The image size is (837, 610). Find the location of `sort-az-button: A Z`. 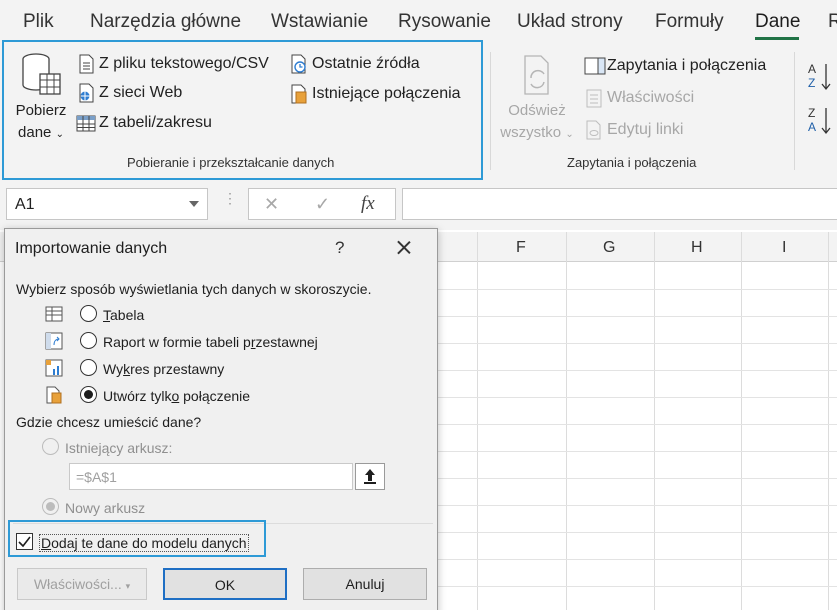

sort-az-button: A Z is located at coordinates (820, 77).